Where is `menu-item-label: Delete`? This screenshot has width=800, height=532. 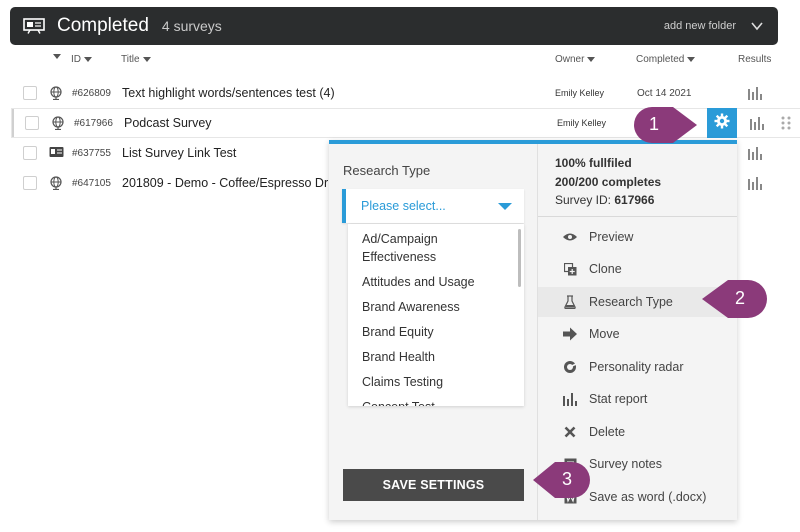 menu-item-label: Delete is located at coordinates (607, 432).